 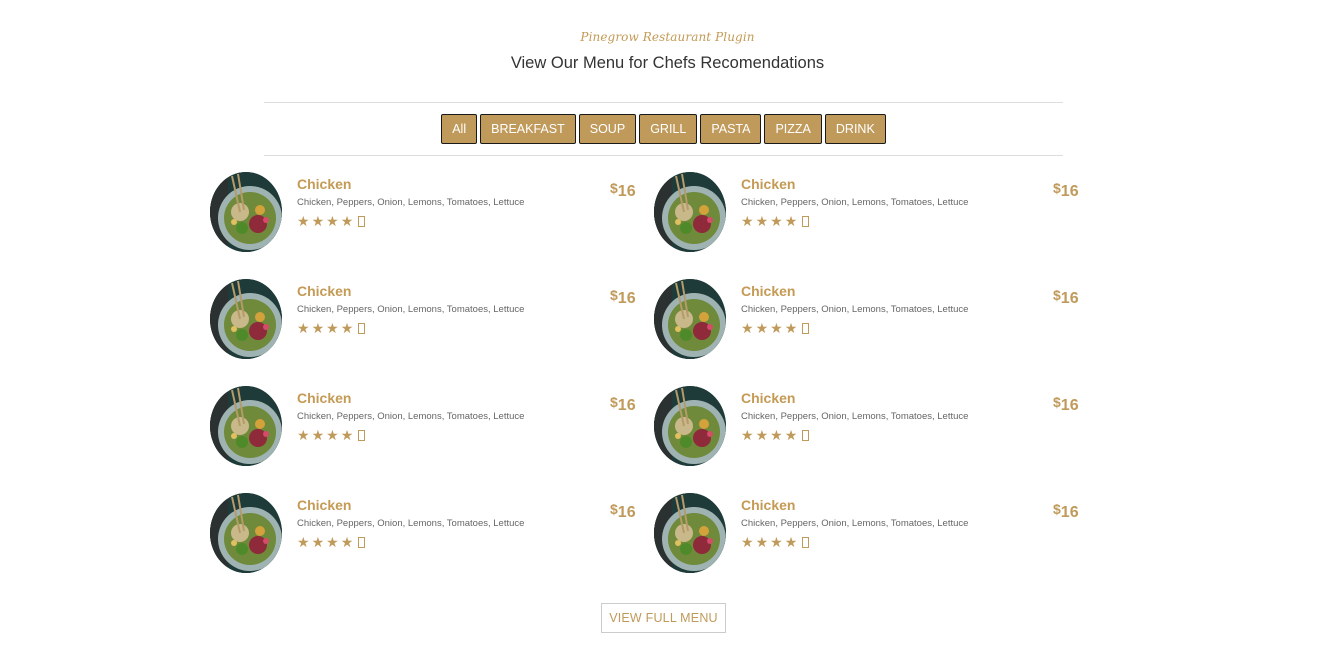 What do you see at coordinates (731, 129) in the screenshot?
I see `filter-pasta-button: PASTA` at bounding box center [731, 129].